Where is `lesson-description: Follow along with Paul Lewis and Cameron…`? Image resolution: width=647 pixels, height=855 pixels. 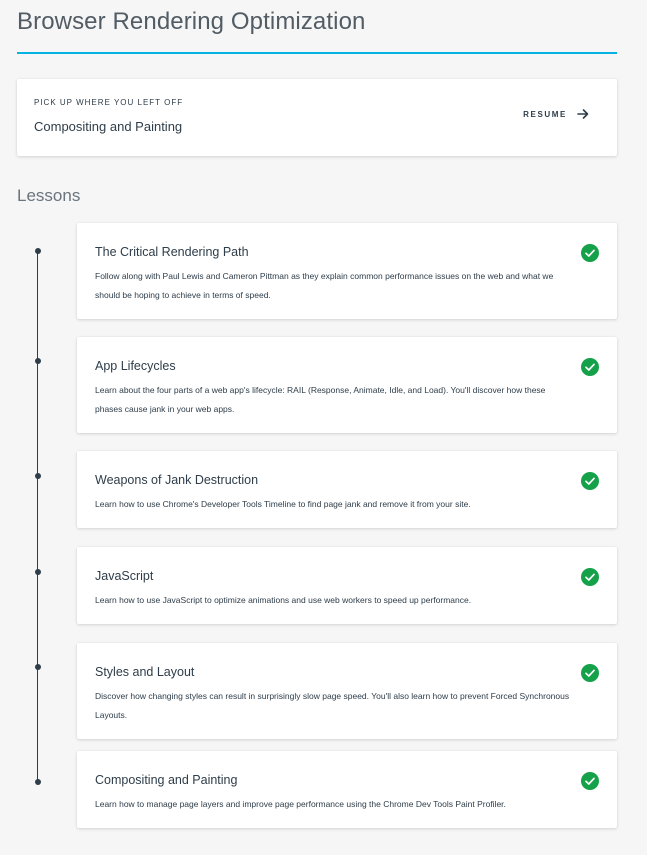 lesson-description: Follow along with Paul Lewis and Cameron… is located at coordinates (324, 285).